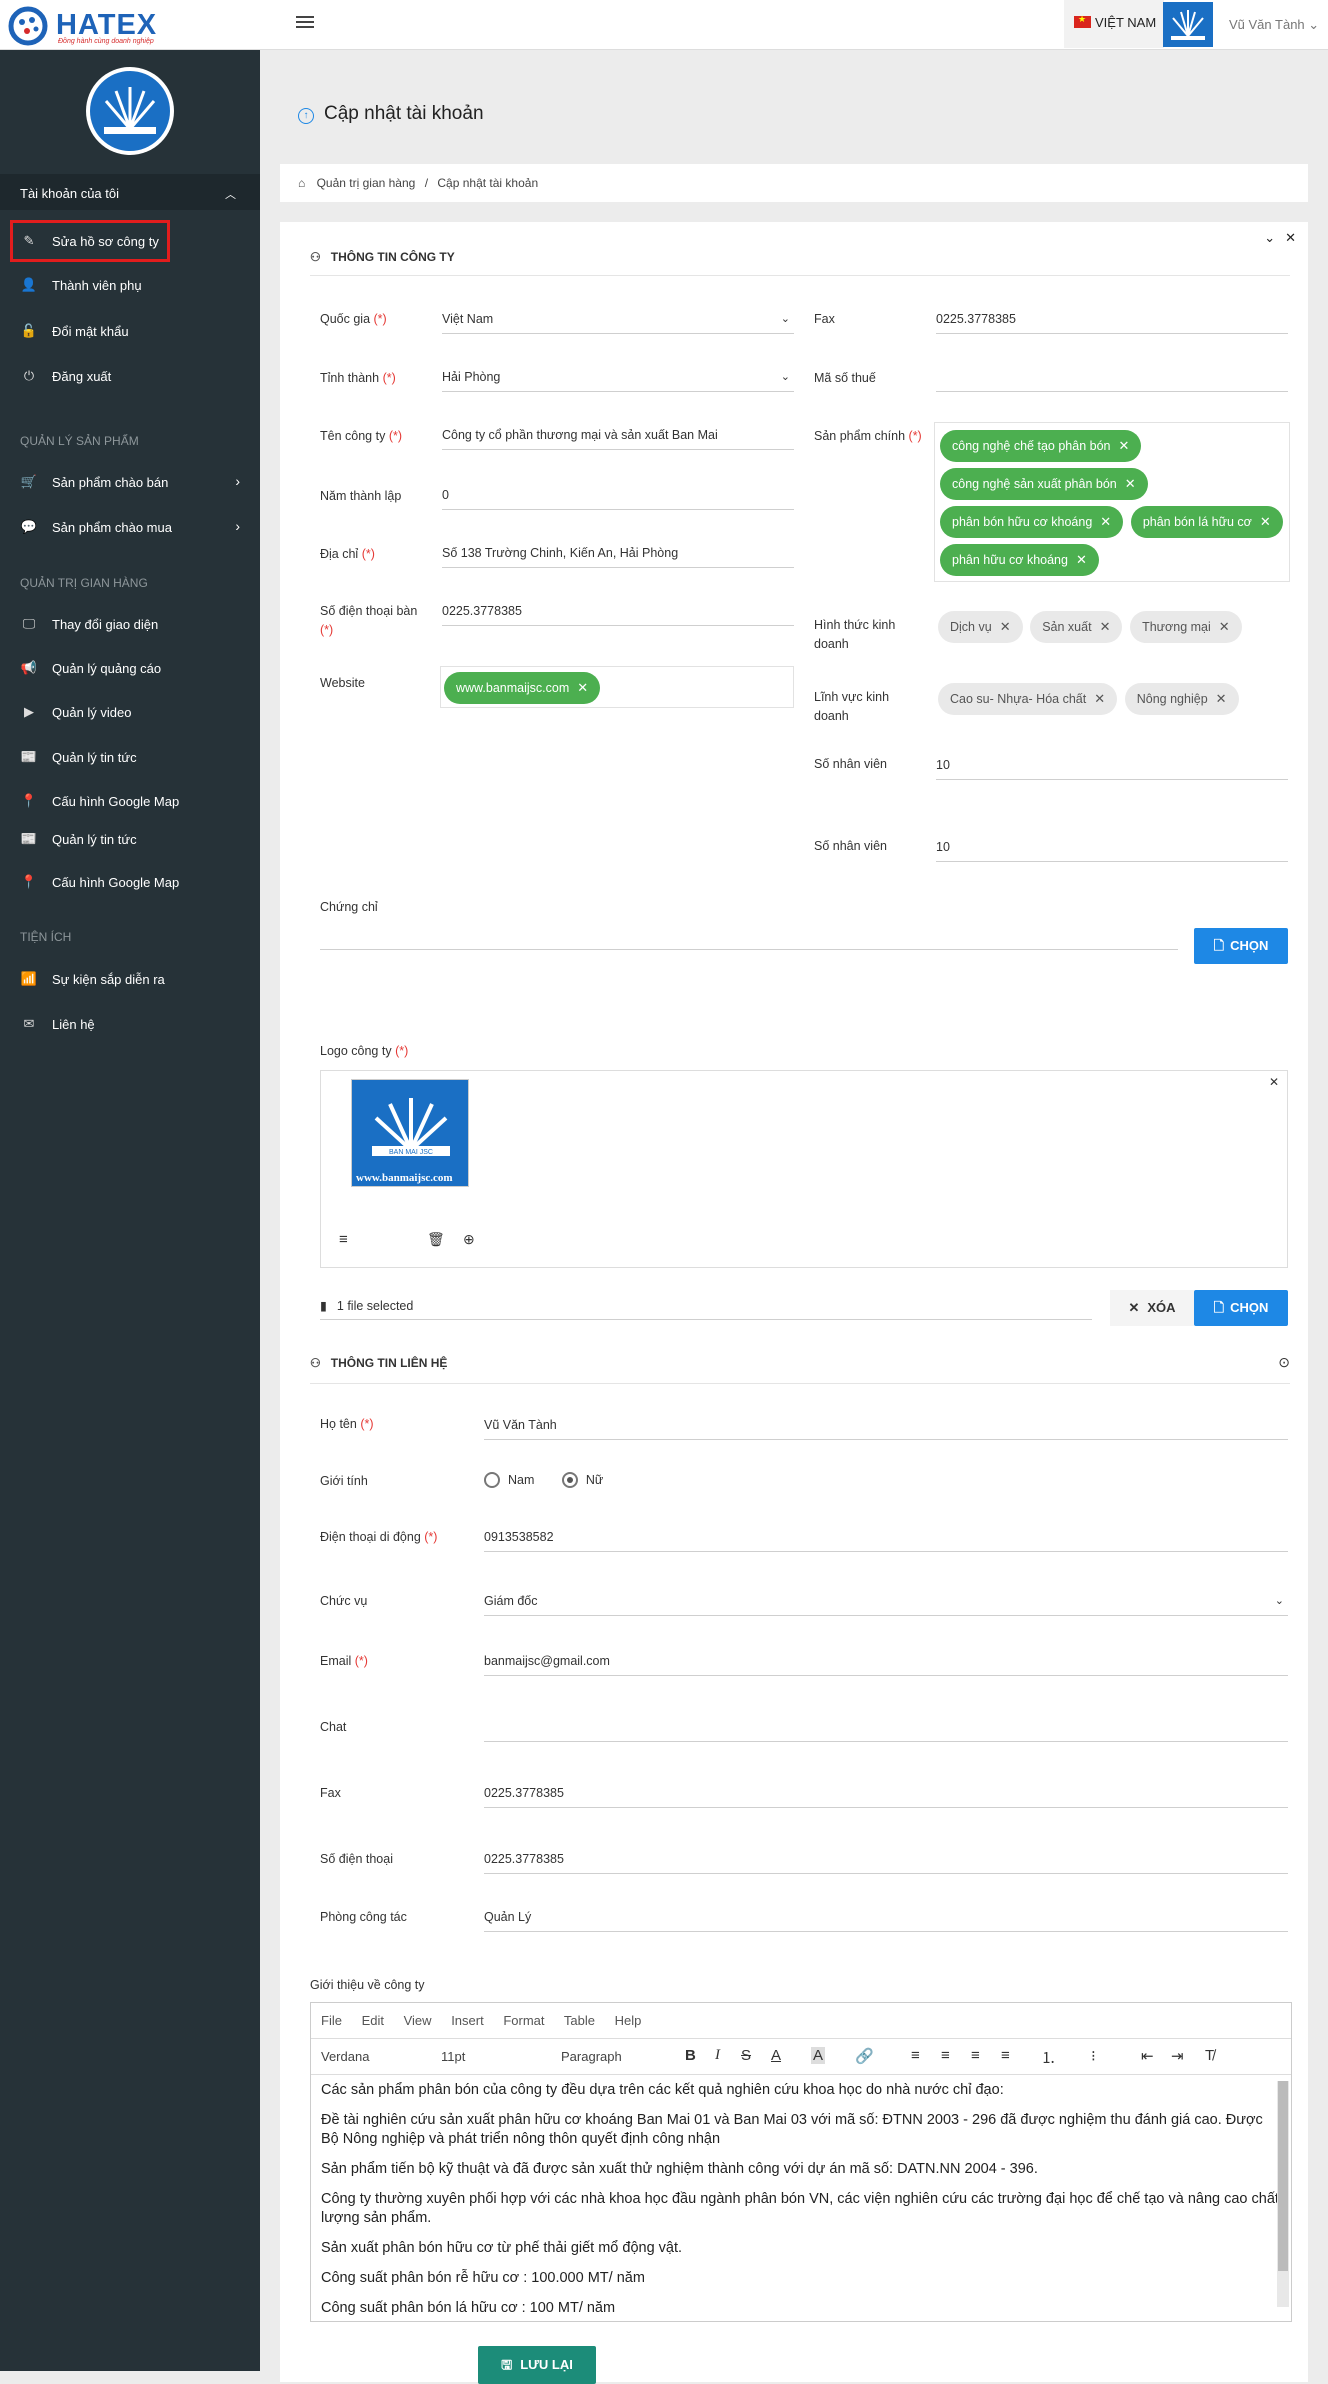 The width and height of the screenshot is (1328, 2384). What do you see at coordinates (331, 2020) in the screenshot?
I see `menu-file: File` at bounding box center [331, 2020].